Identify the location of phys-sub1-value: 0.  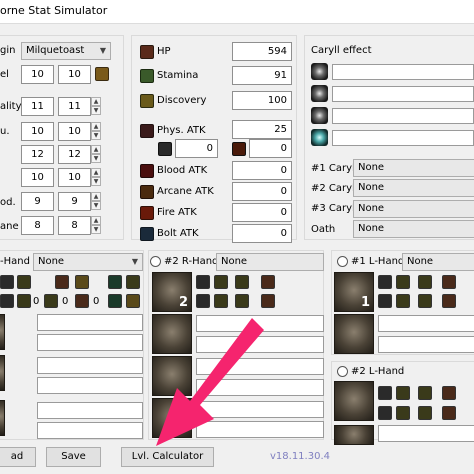
(196, 148).